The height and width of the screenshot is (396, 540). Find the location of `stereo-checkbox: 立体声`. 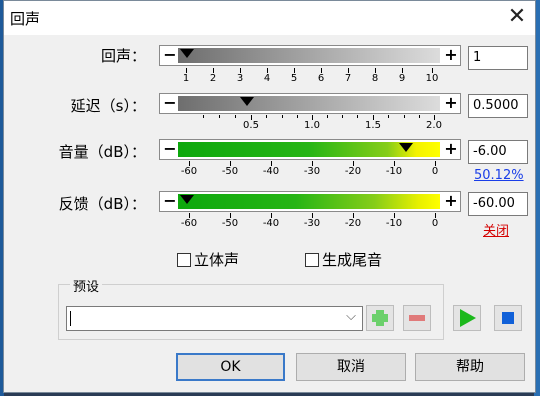

stereo-checkbox: 立体声 is located at coordinates (208, 259).